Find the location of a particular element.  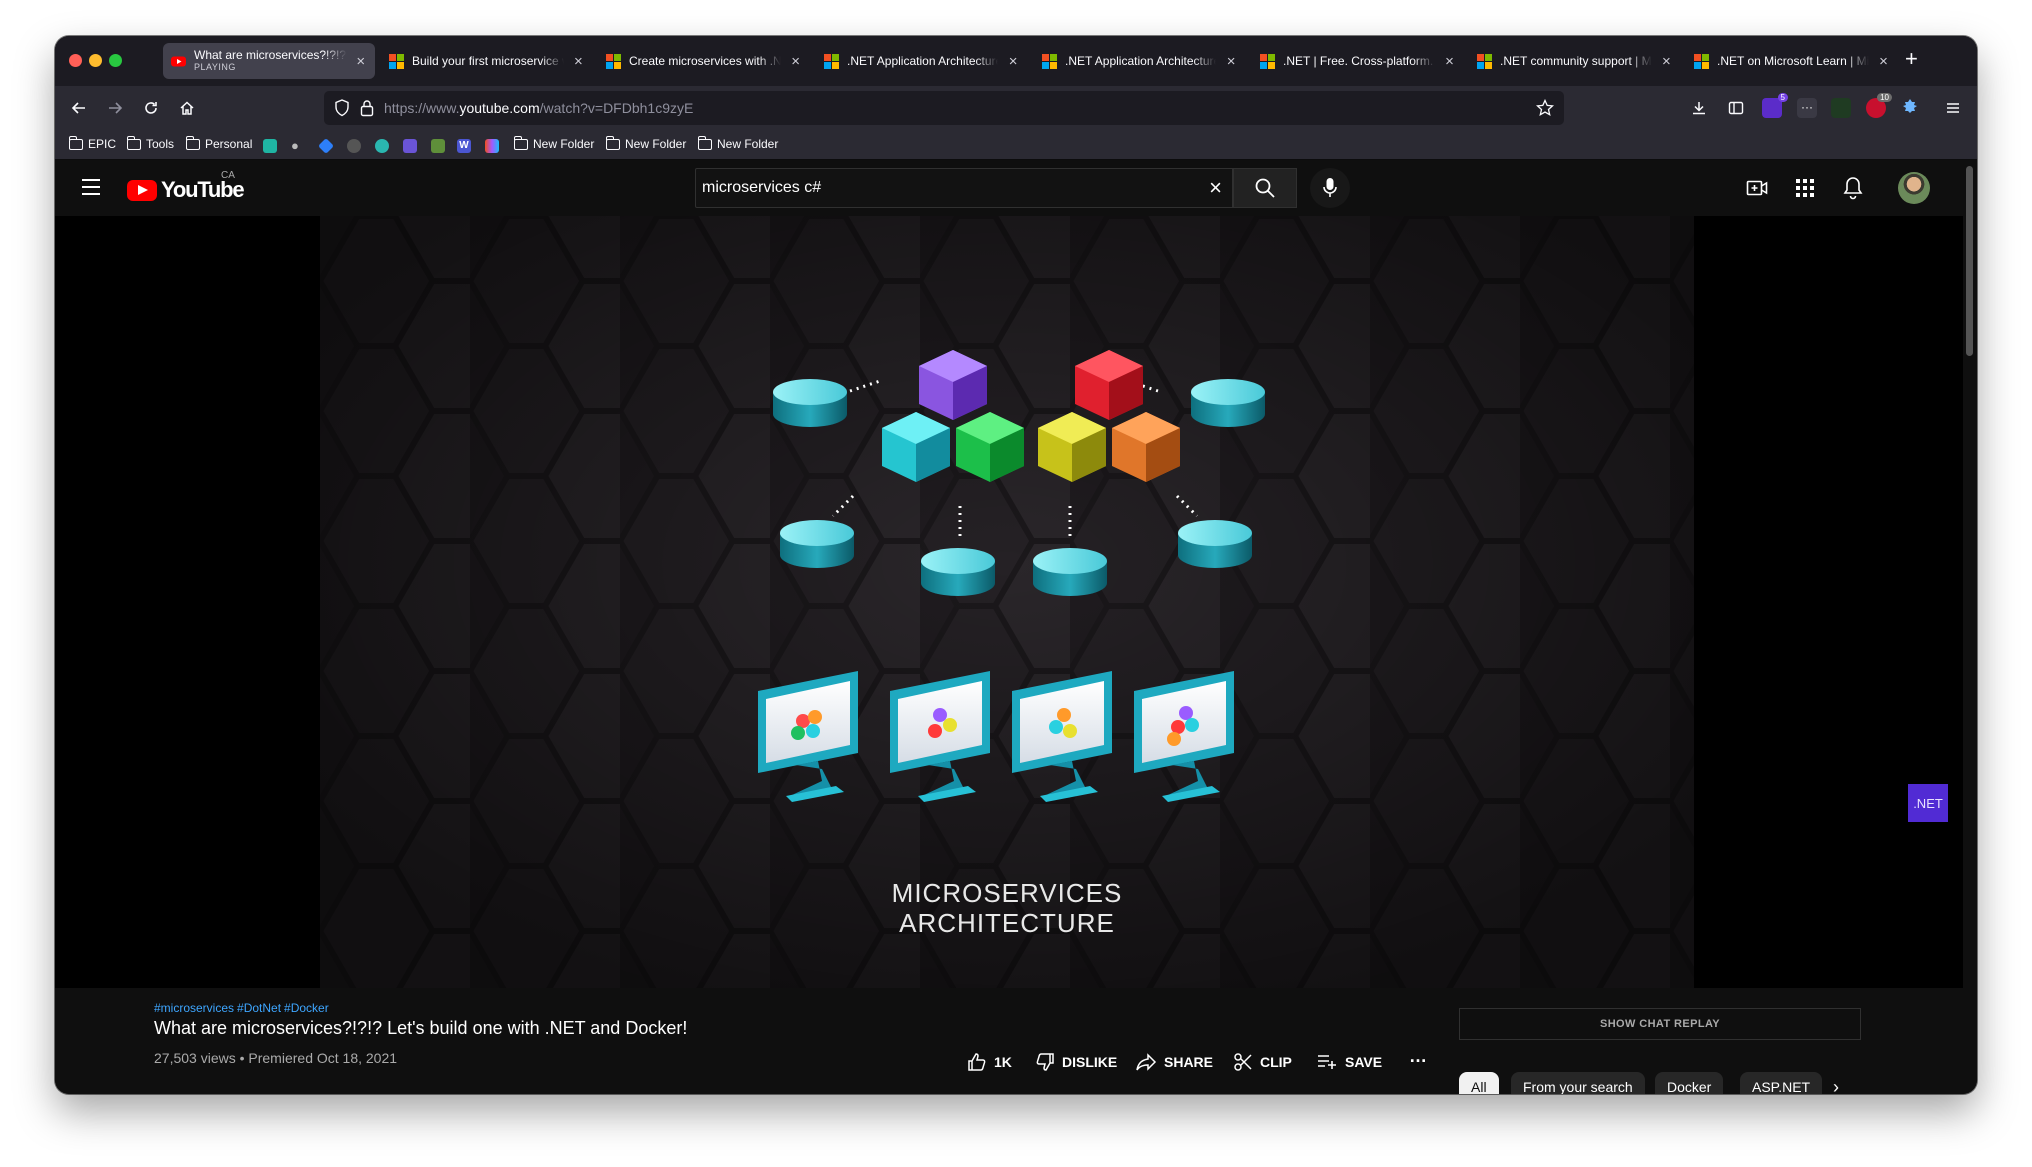

show-chat-replay-button: SHOW CHAT REPLAY is located at coordinates (1660, 1024).